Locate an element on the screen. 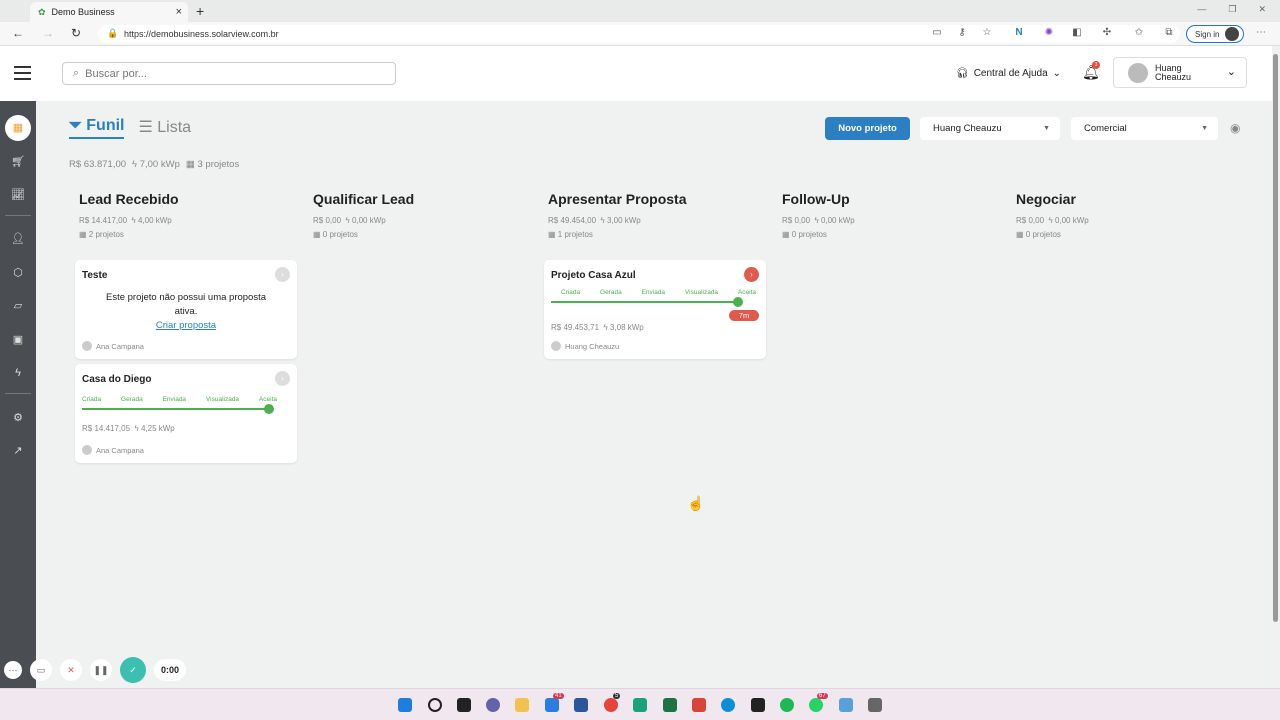 This screenshot has width=1280, height=720. bolt-icon: ϟ is located at coordinates (18, 373).